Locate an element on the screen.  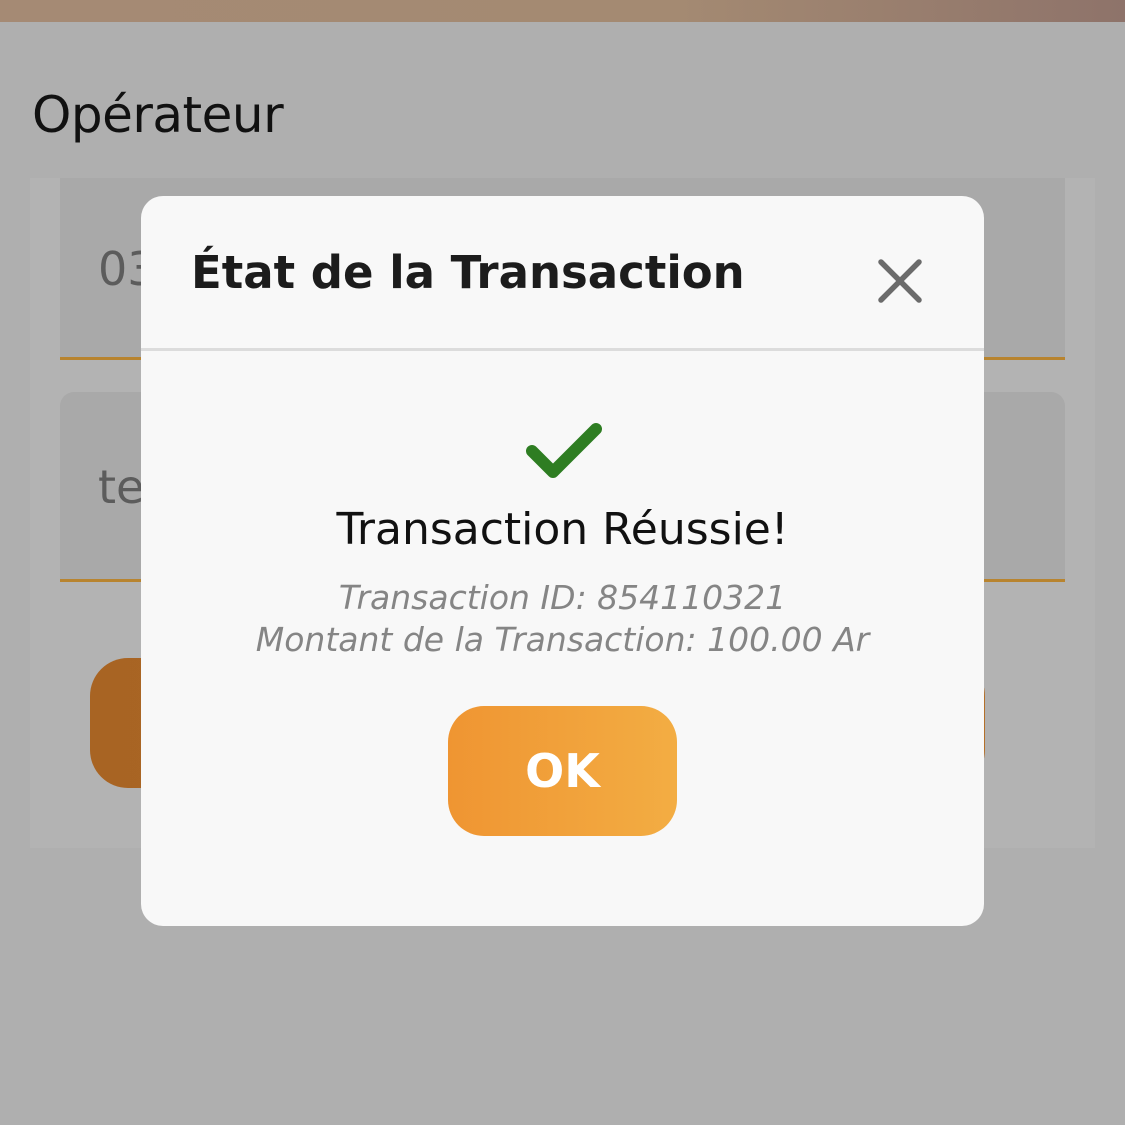
top-banner is located at coordinates (562, 11).